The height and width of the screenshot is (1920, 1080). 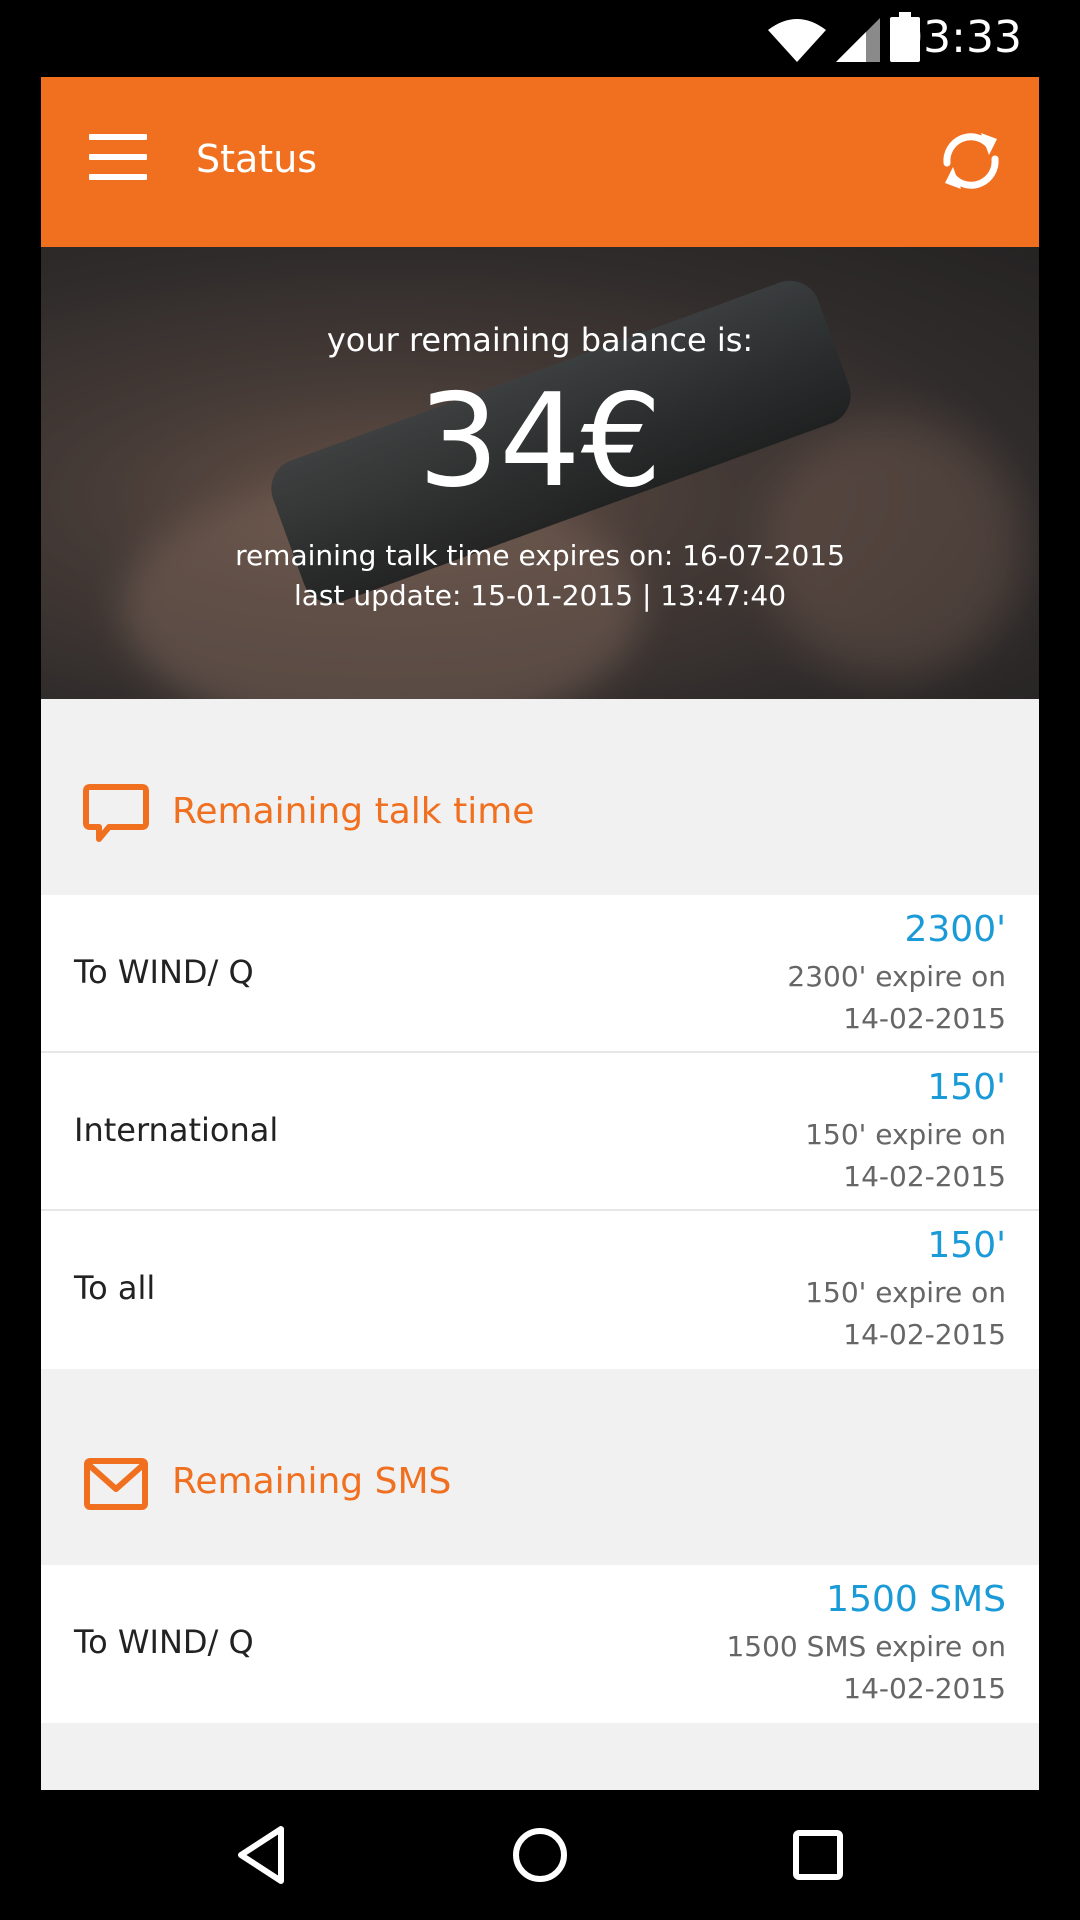 What do you see at coordinates (797, 40) in the screenshot?
I see `wifi-icon` at bounding box center [797, 40].